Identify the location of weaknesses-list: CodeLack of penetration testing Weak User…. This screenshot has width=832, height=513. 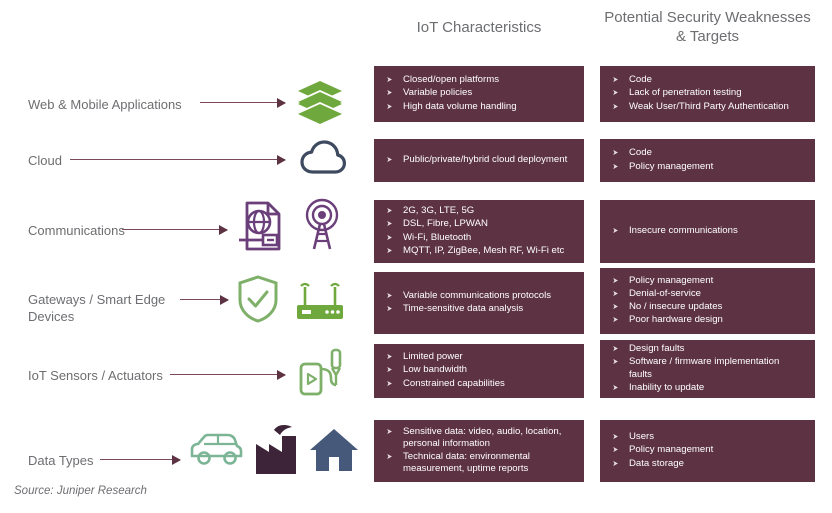
(708, 94).